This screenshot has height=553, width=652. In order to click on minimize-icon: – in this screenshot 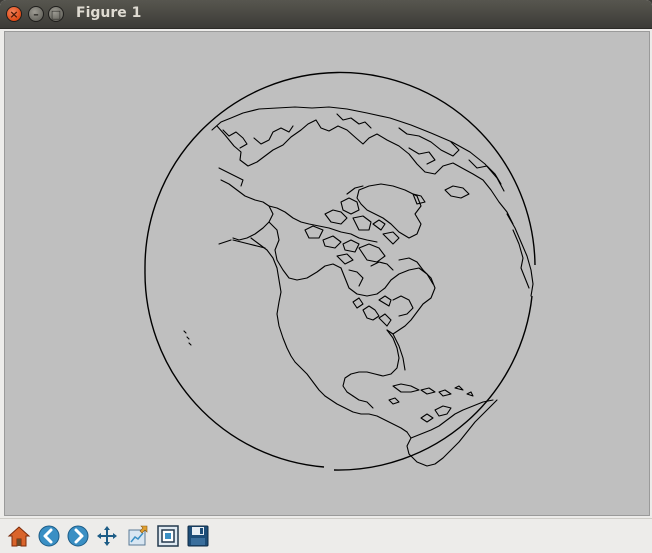, I will do `click(36, 14)`.